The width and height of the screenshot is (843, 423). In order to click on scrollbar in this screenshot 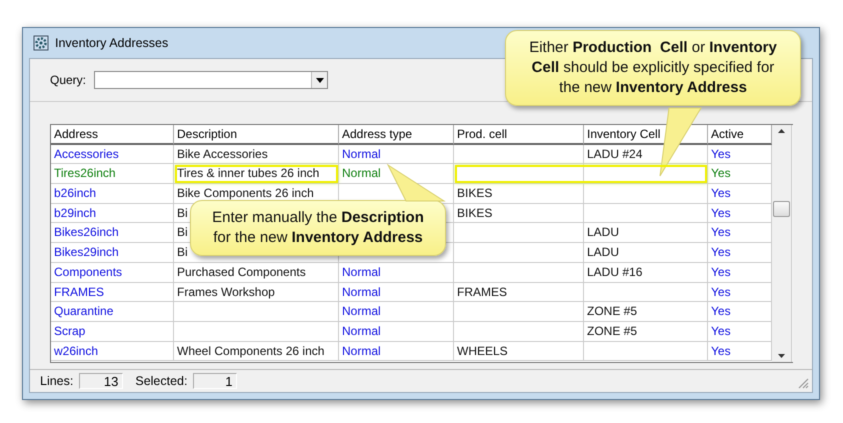, I will do `click(782, 243)`.